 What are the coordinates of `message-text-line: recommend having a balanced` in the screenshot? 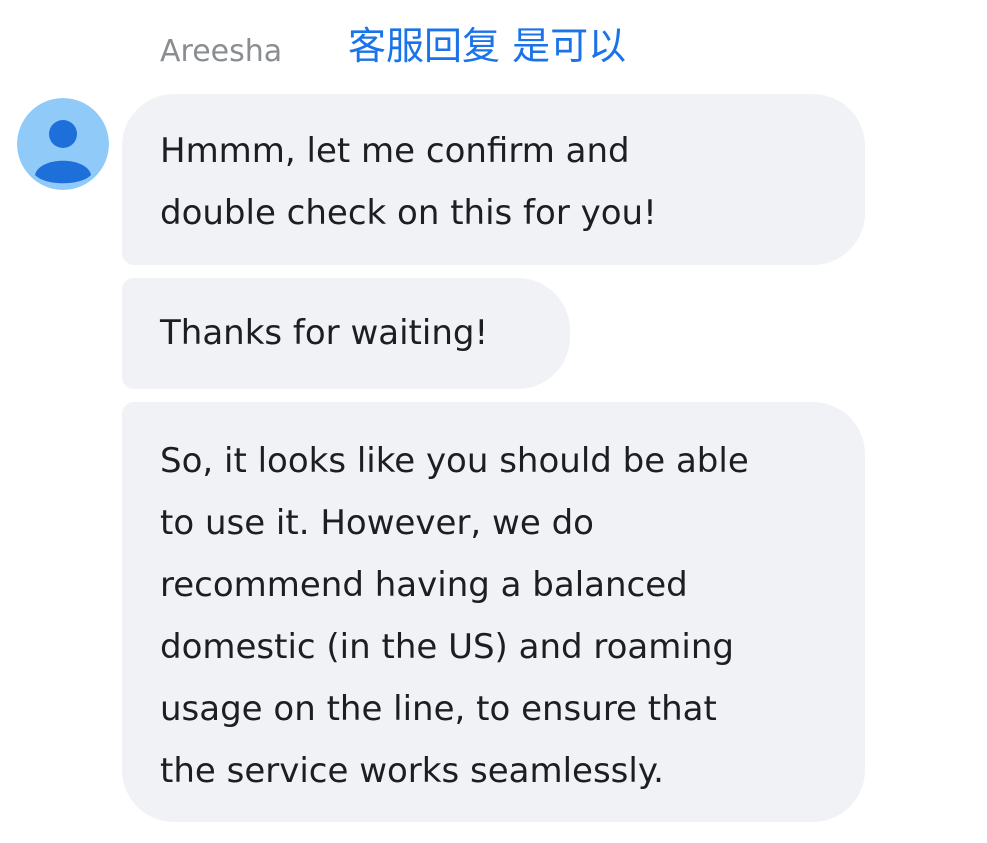 It's located at (424, 585).